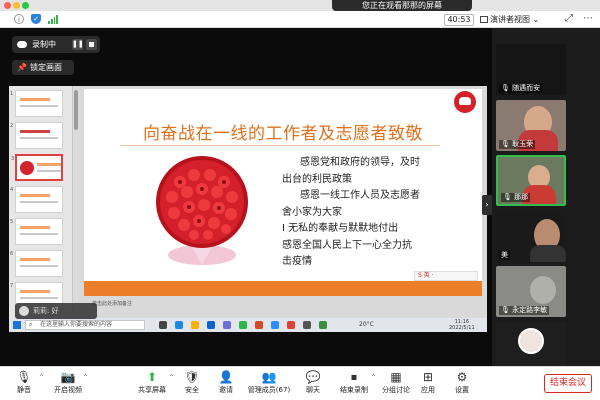 This screenshot has height=400, width=600. I want to click on stop-recording-button, so click(91, 44).